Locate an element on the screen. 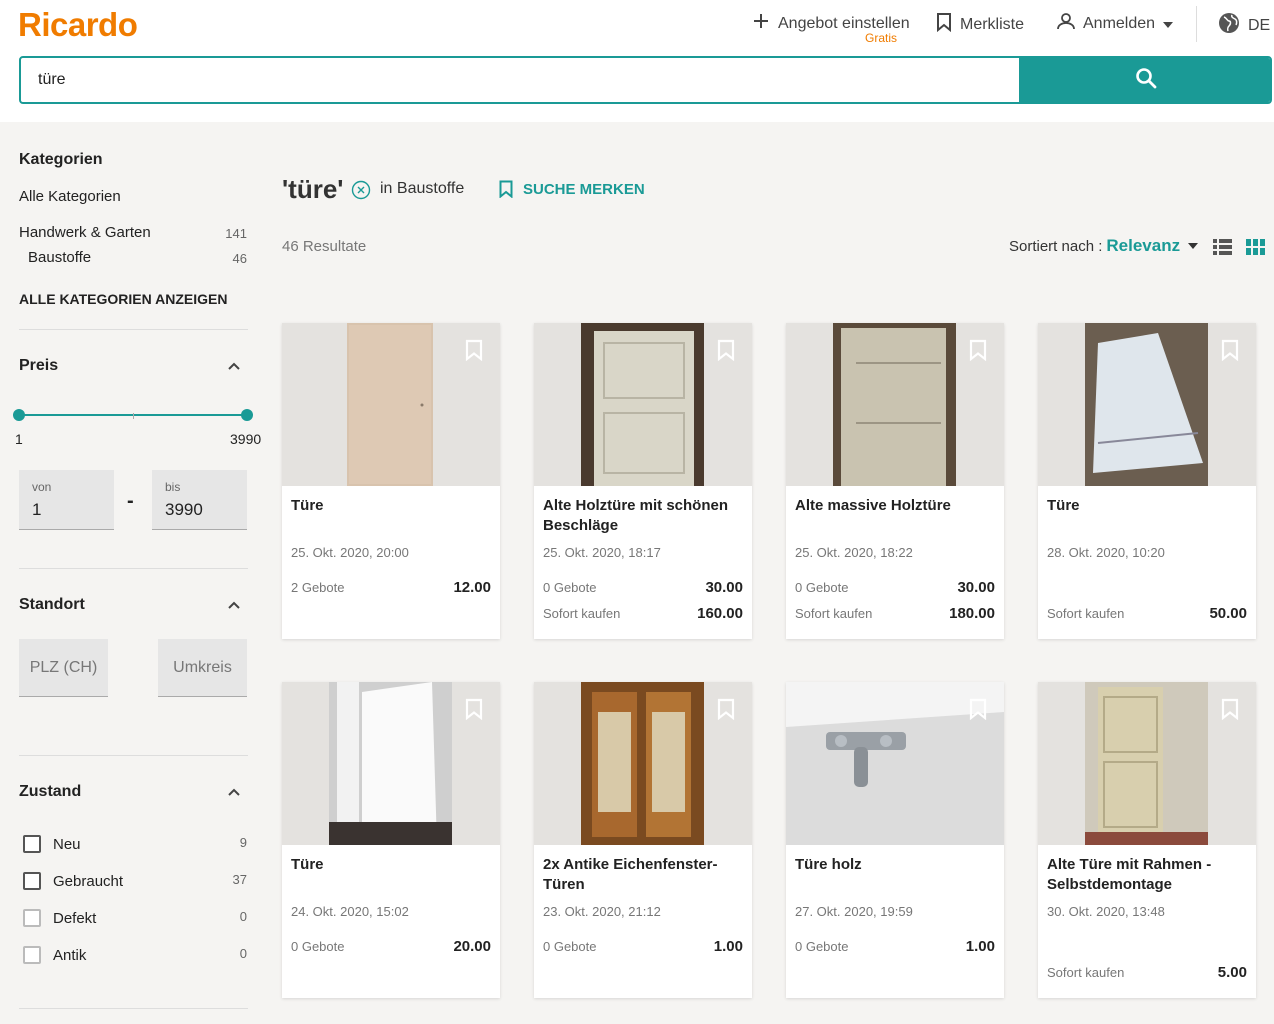 The image size is (1274, 1024). save-search-label: SUCHE MERKEN is located at coordinates (584, 189).